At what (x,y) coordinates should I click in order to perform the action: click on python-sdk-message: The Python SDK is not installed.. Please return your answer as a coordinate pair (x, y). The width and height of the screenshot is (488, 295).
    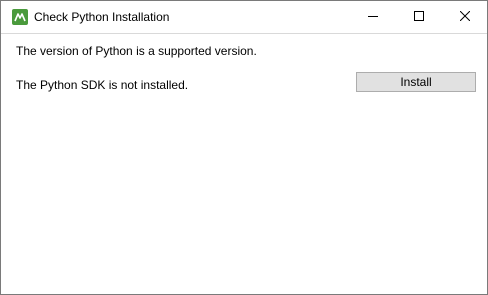
    Looking at the image, I should click on (102, 85).